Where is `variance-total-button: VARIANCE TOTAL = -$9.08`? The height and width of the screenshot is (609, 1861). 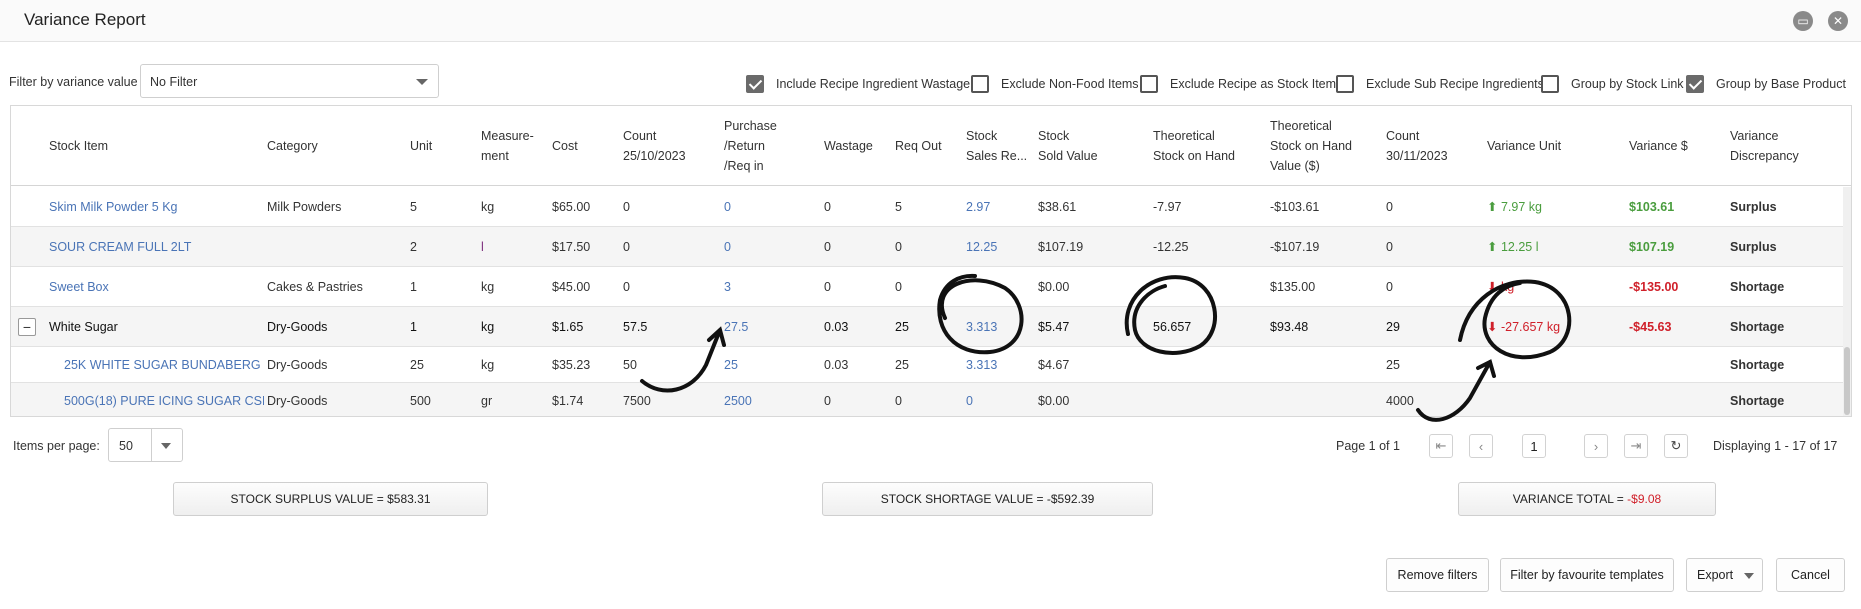 variance-total-button: VARIANCE TOTAL = -$9.08 is located at coordinates (1587, 499).